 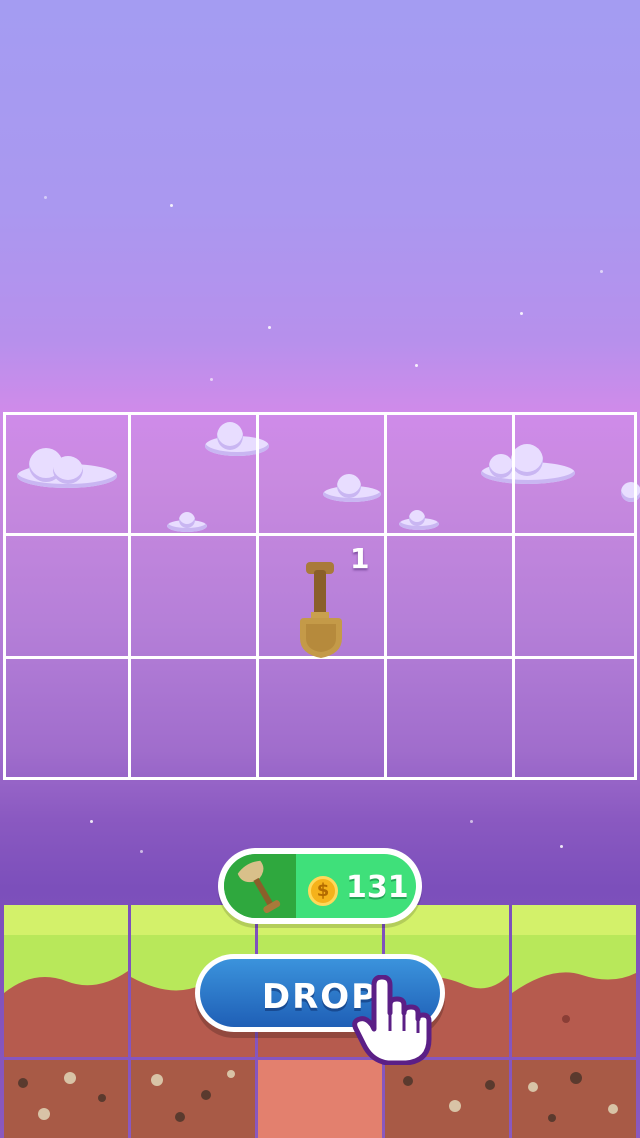 I want to click on coin-icon: $, so click(x=323, y=891).